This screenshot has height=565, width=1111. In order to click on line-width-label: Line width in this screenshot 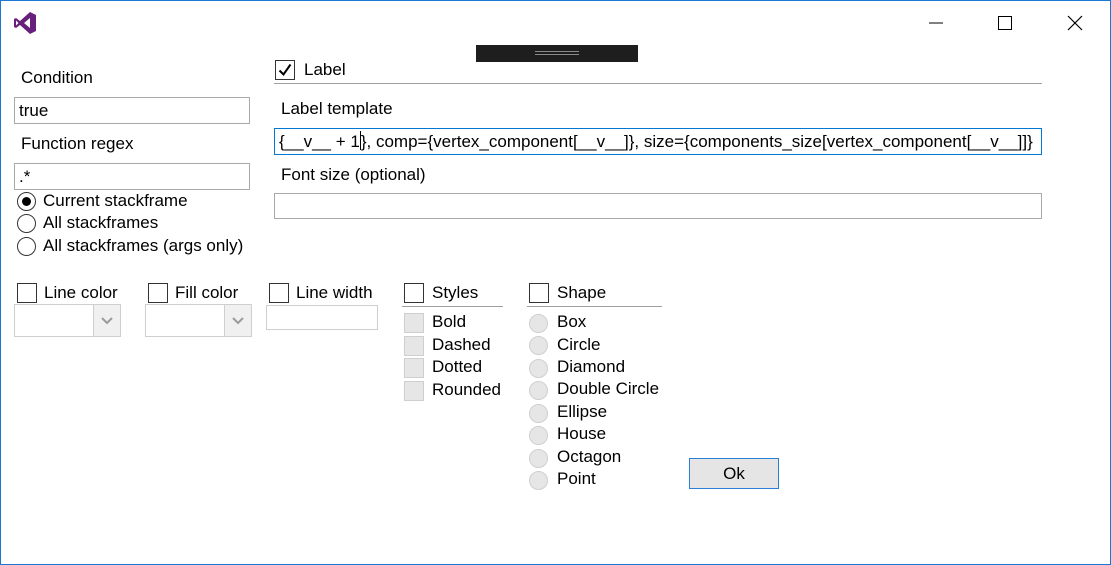, I will do `click(334, 292)`.